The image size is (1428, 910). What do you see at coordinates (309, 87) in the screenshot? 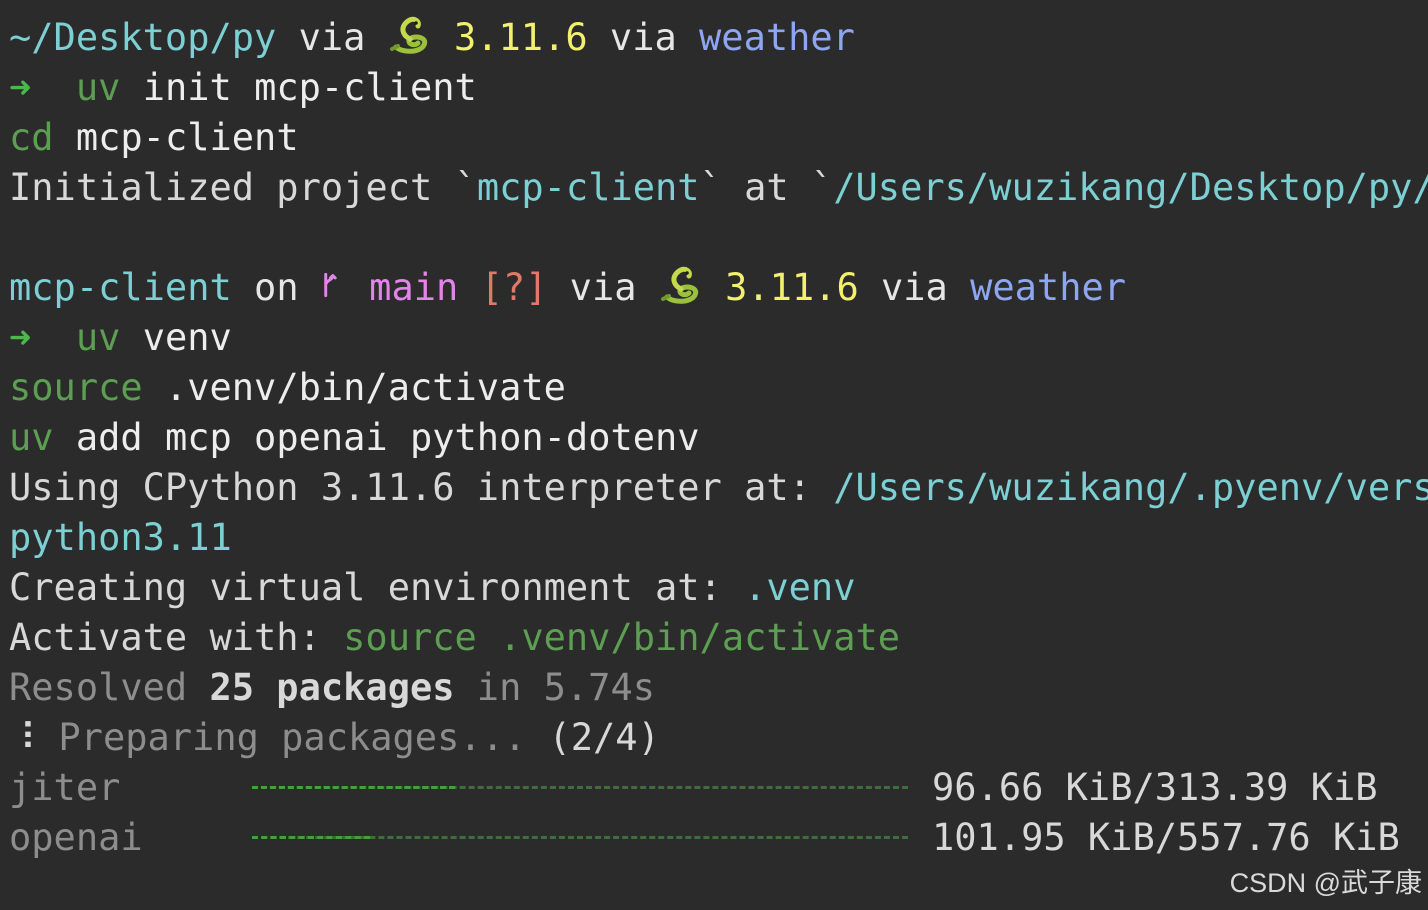
I see `command-args: init mcp-client` at bounding box center [309, 87].